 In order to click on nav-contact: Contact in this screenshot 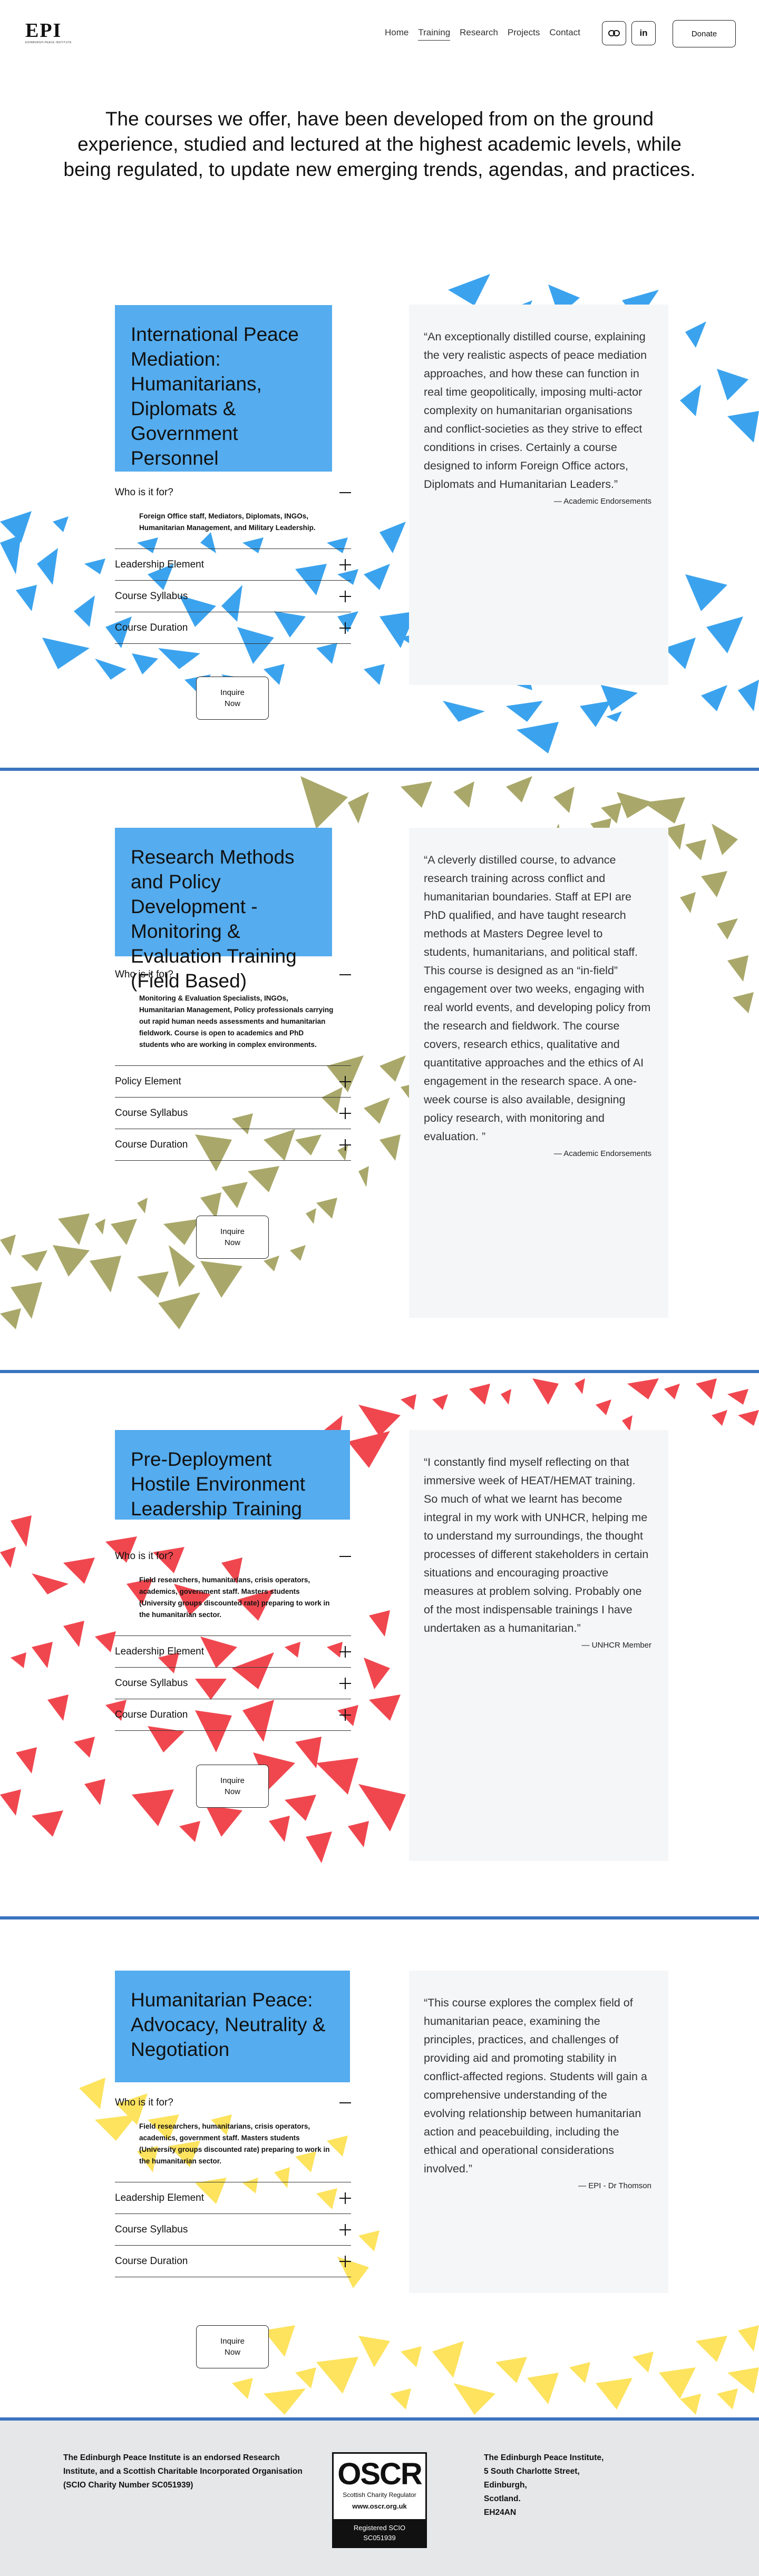, I will do `click(564, 34)`.